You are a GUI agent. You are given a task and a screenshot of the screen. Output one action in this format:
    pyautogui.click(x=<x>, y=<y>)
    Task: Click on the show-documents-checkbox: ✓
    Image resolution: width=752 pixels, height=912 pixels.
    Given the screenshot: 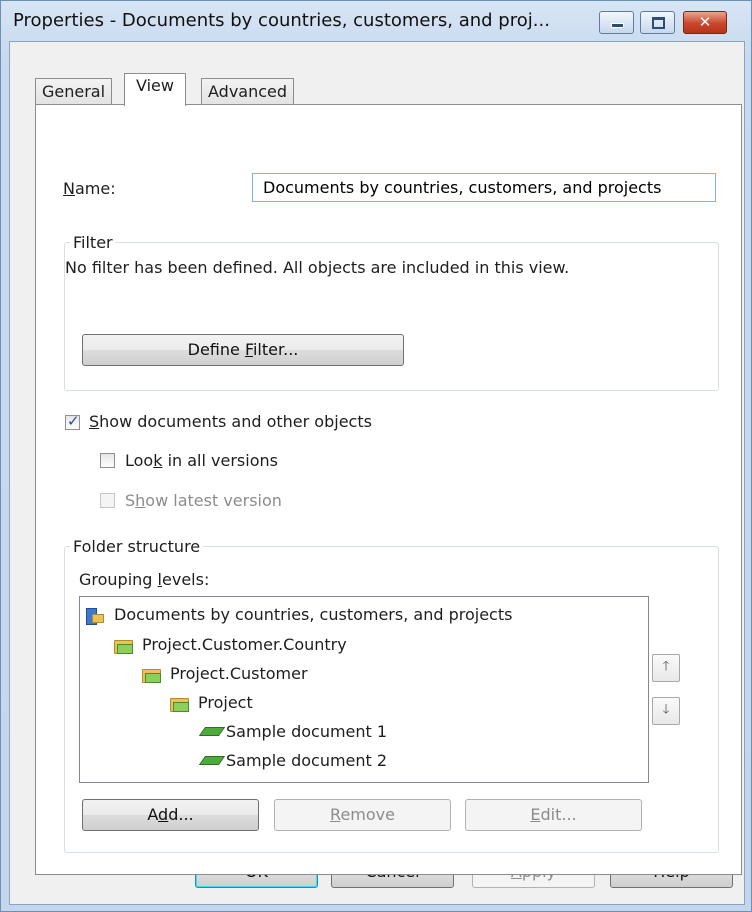 What is the action you would take?
    pyautogui.click(x=72, y=421)
    